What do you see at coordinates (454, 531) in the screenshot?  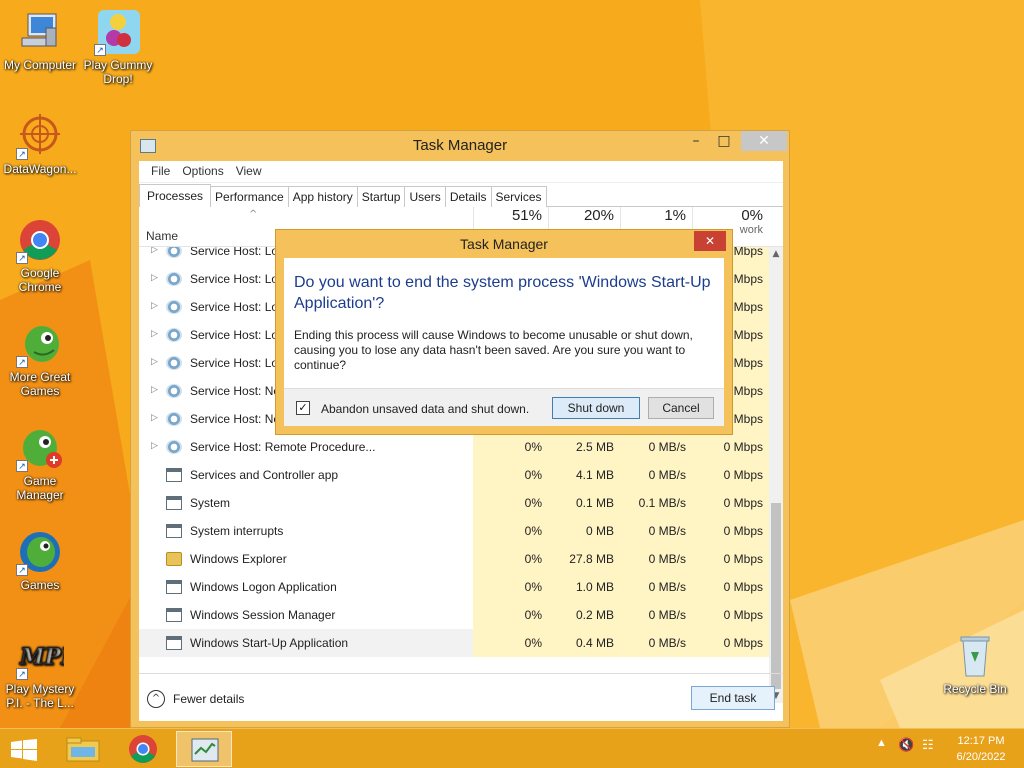 I see `process-row: System interrupts 0% 0 MB 0 MB/s 0 Mbps` at bounding box center [454, 531].